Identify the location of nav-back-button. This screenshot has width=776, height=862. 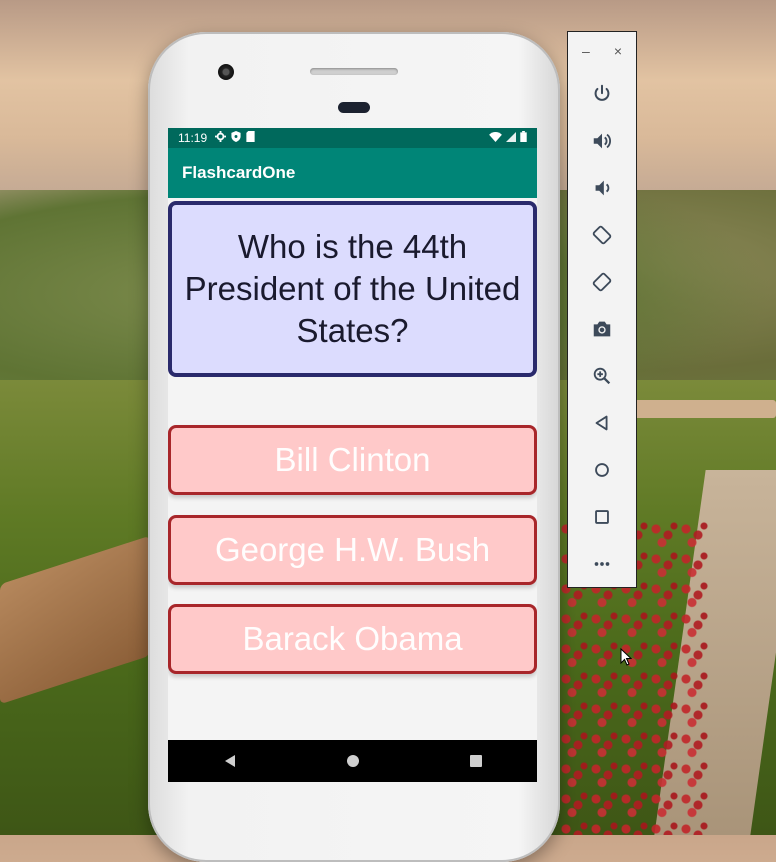
(230, 761).